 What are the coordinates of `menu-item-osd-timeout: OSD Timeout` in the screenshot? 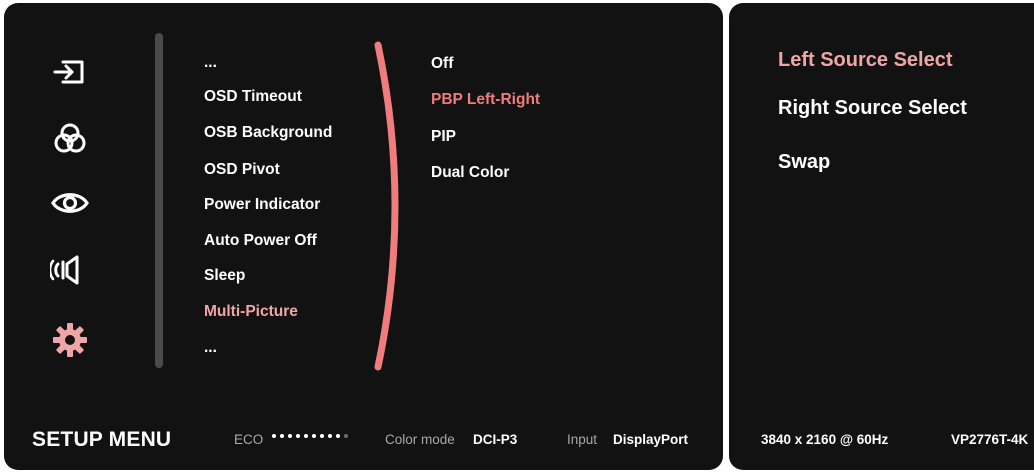 It's located at (253, 97).